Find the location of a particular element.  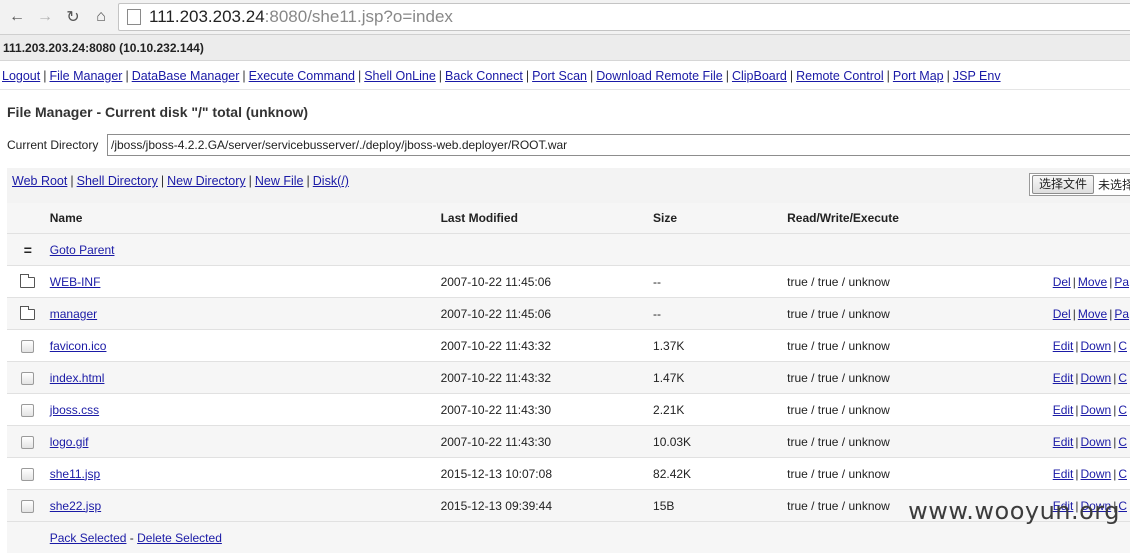

header-actions is located at coordinates (1091, 218).